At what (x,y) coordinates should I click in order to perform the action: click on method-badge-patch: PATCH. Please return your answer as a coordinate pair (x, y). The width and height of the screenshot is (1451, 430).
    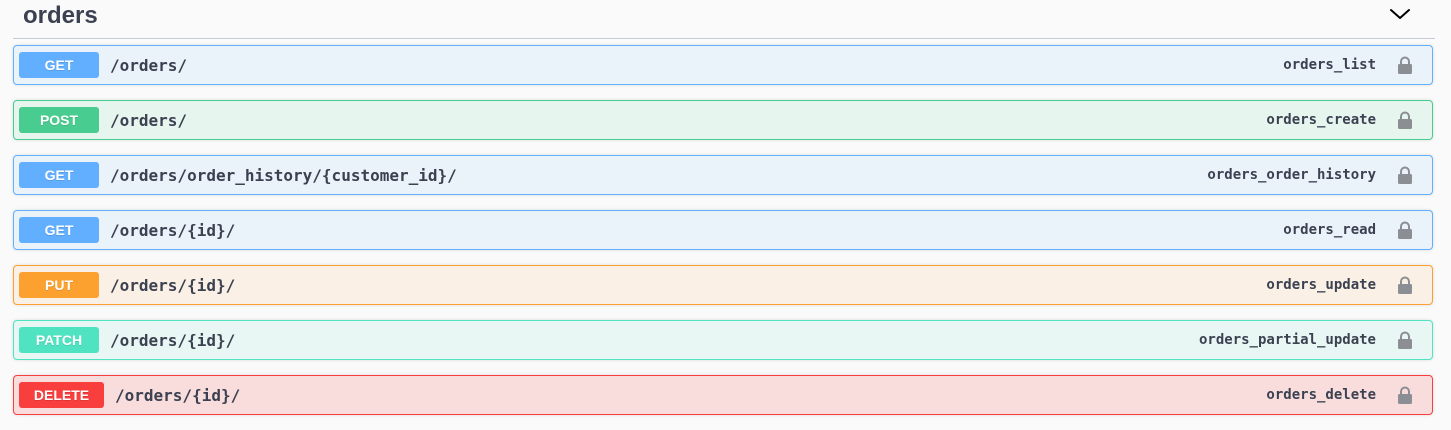
    Looking at the image, I should click on (59, 340).